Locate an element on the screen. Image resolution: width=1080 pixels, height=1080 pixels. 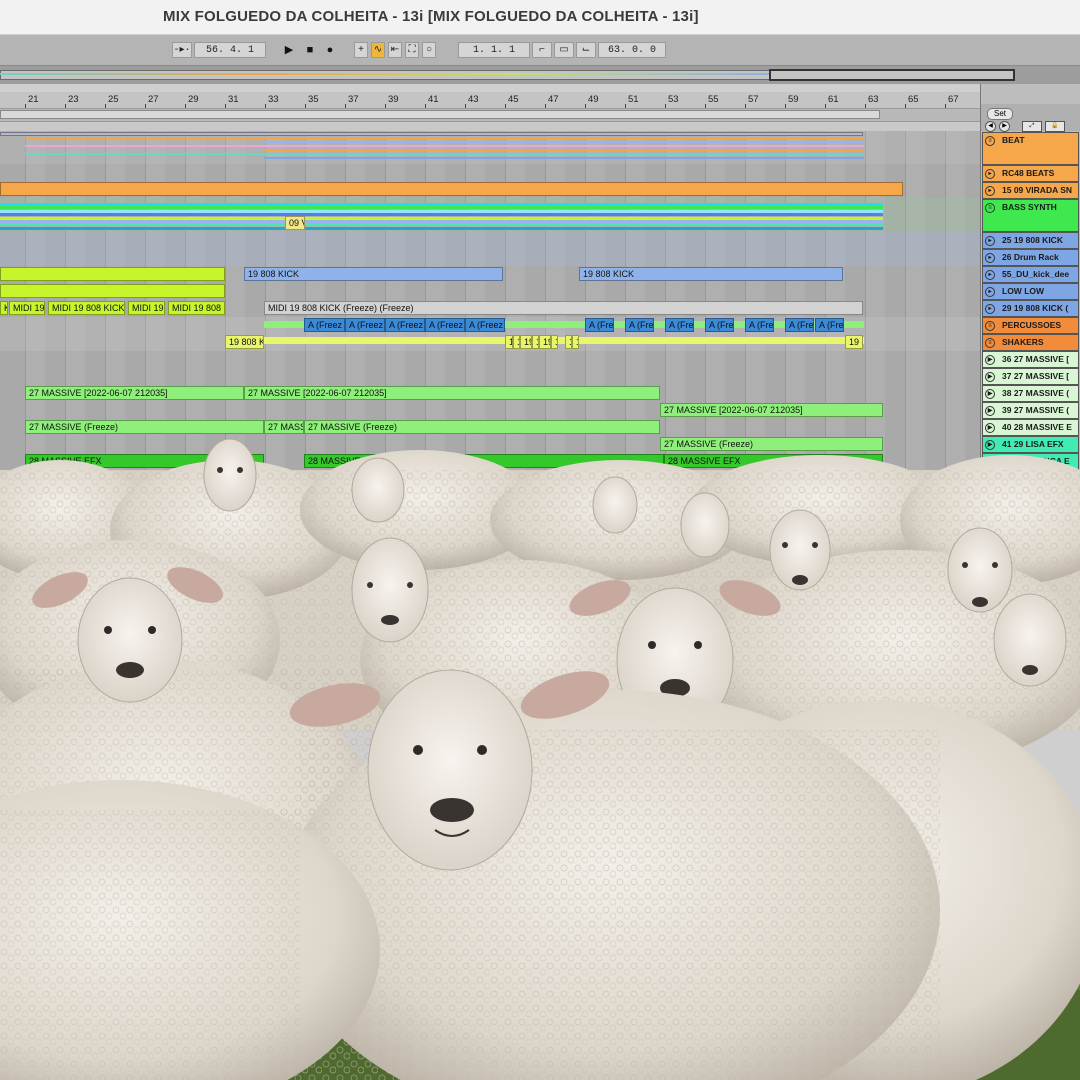
loop-brace is located at coordinates (440, 114).